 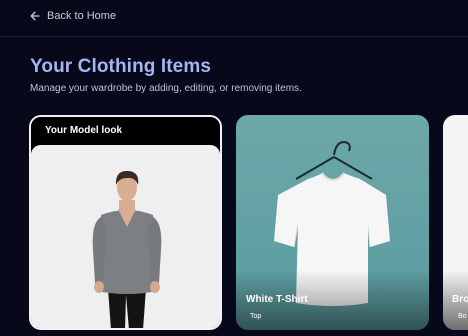 What do you see at coordinates (277, 299) in the screenshot?
I see `item-name: White T-Shirt` at bounding box center [277, 299].